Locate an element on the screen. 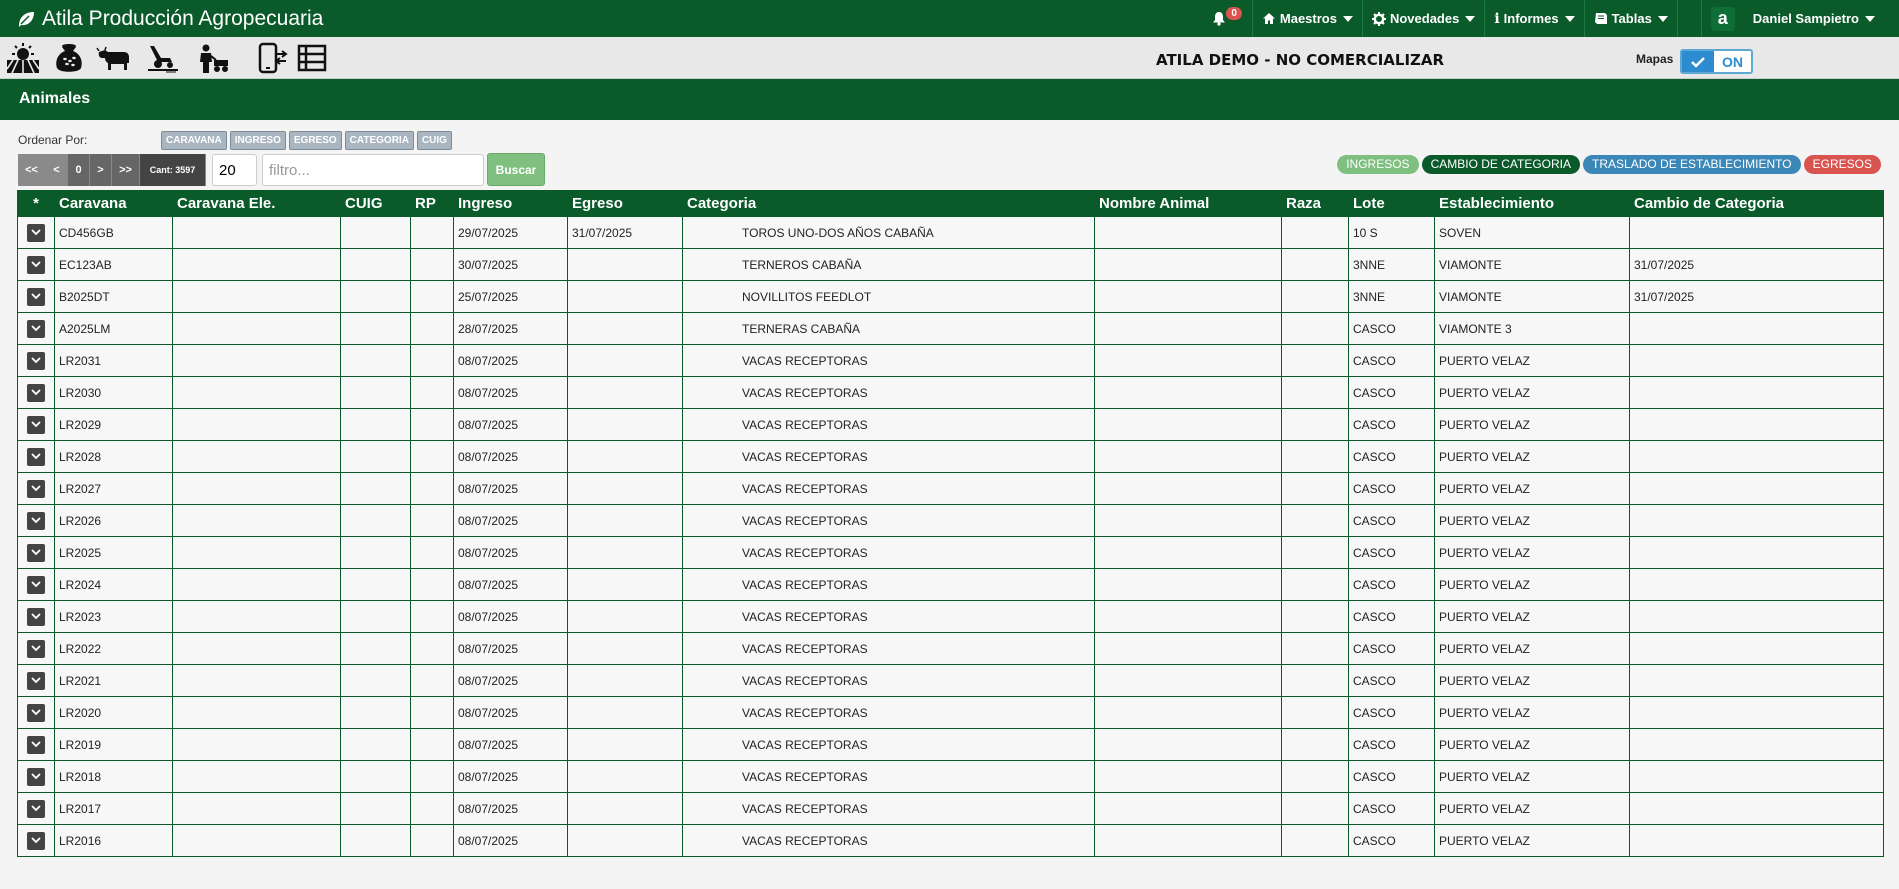  cambio-categoria-pill: CAMBIO DE CATEGORIA is located at coordinates (1501, 164).